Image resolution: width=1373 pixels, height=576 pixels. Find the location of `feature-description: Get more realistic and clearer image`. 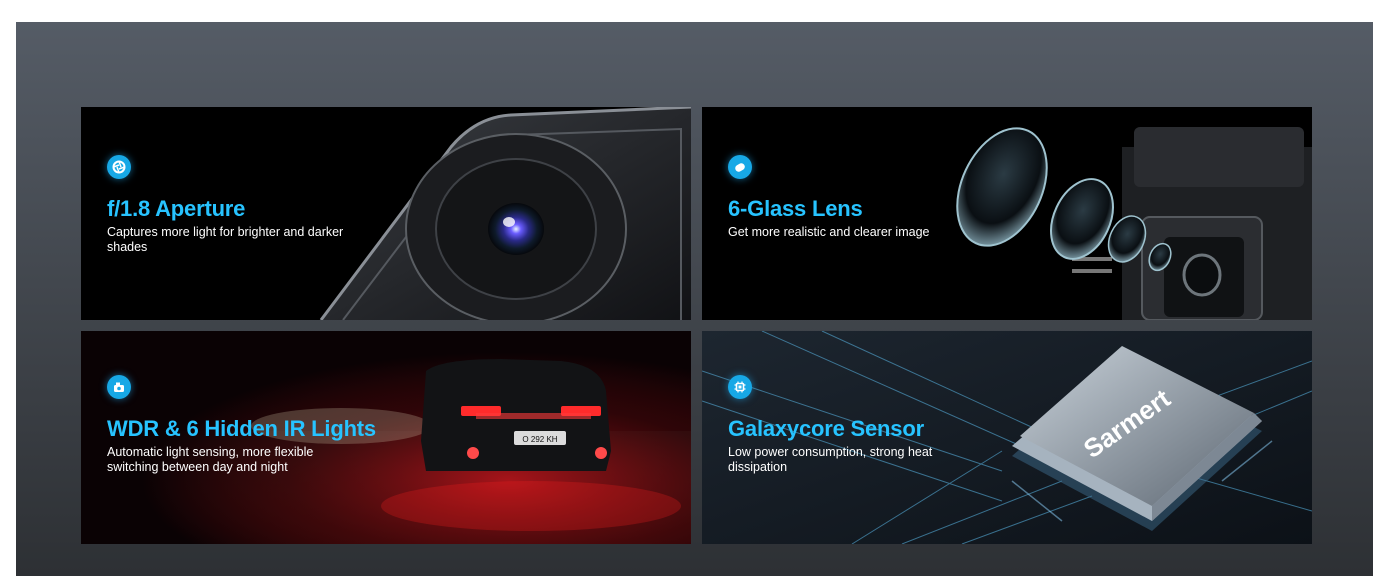

feature-description: Get more realistic and clearer image is located at coordinates (829, 232).